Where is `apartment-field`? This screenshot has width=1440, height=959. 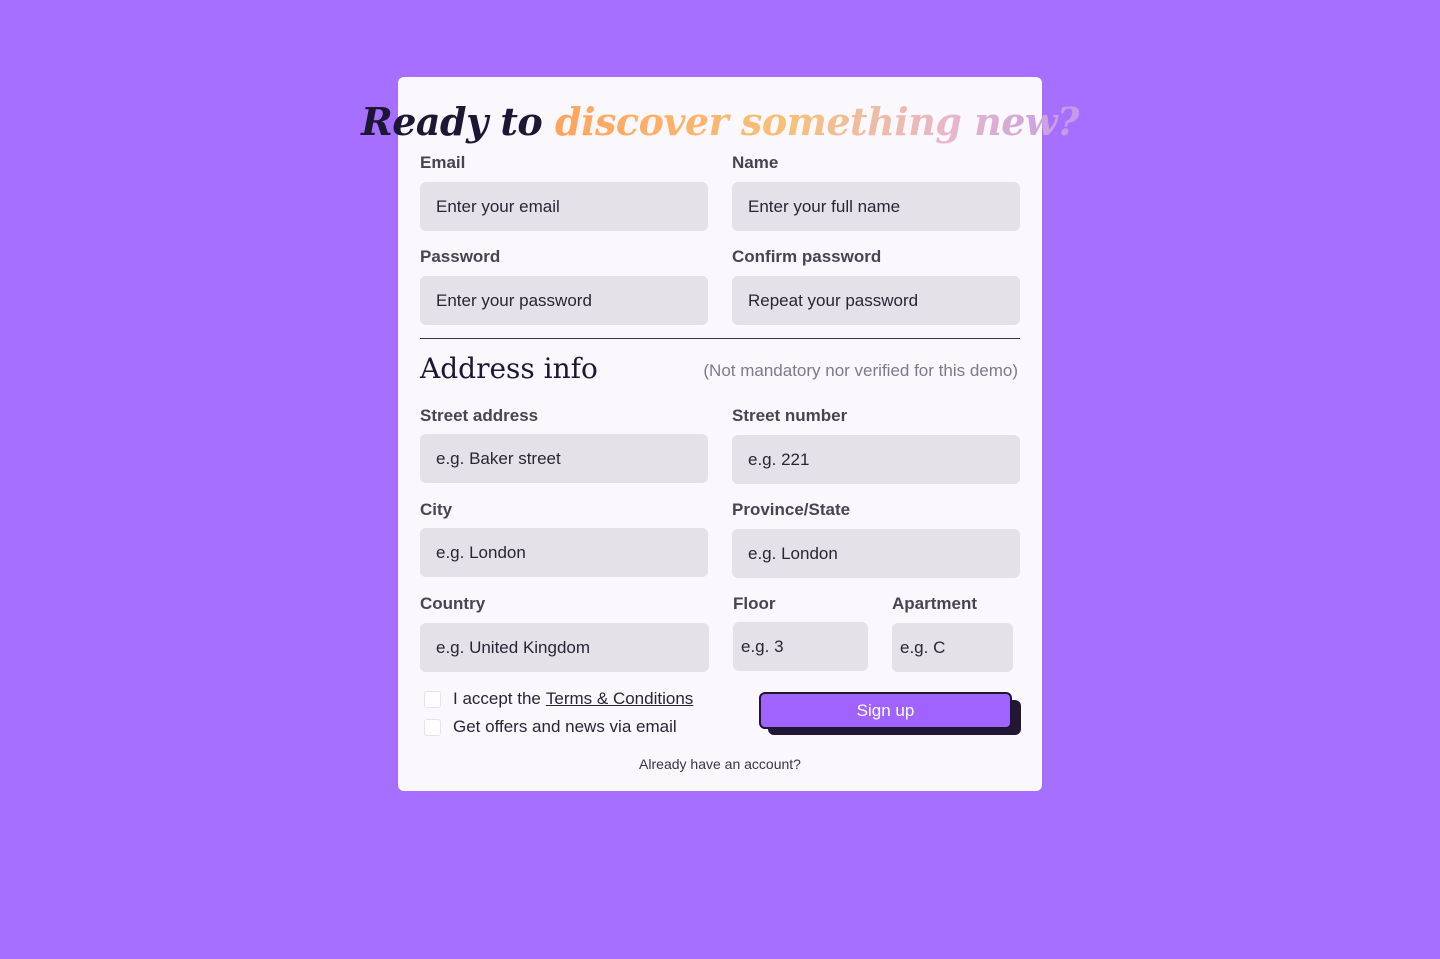
apartment-field is located at coordinates (952, 647).